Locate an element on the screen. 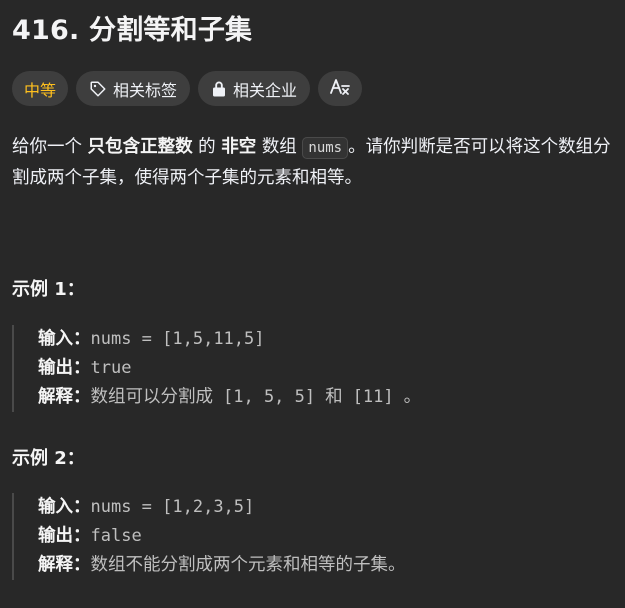 The height and width of the screenshot is (608, 625). desc-bold-positive-integers: 只包含正整数 is located at coordinates (140, 147).